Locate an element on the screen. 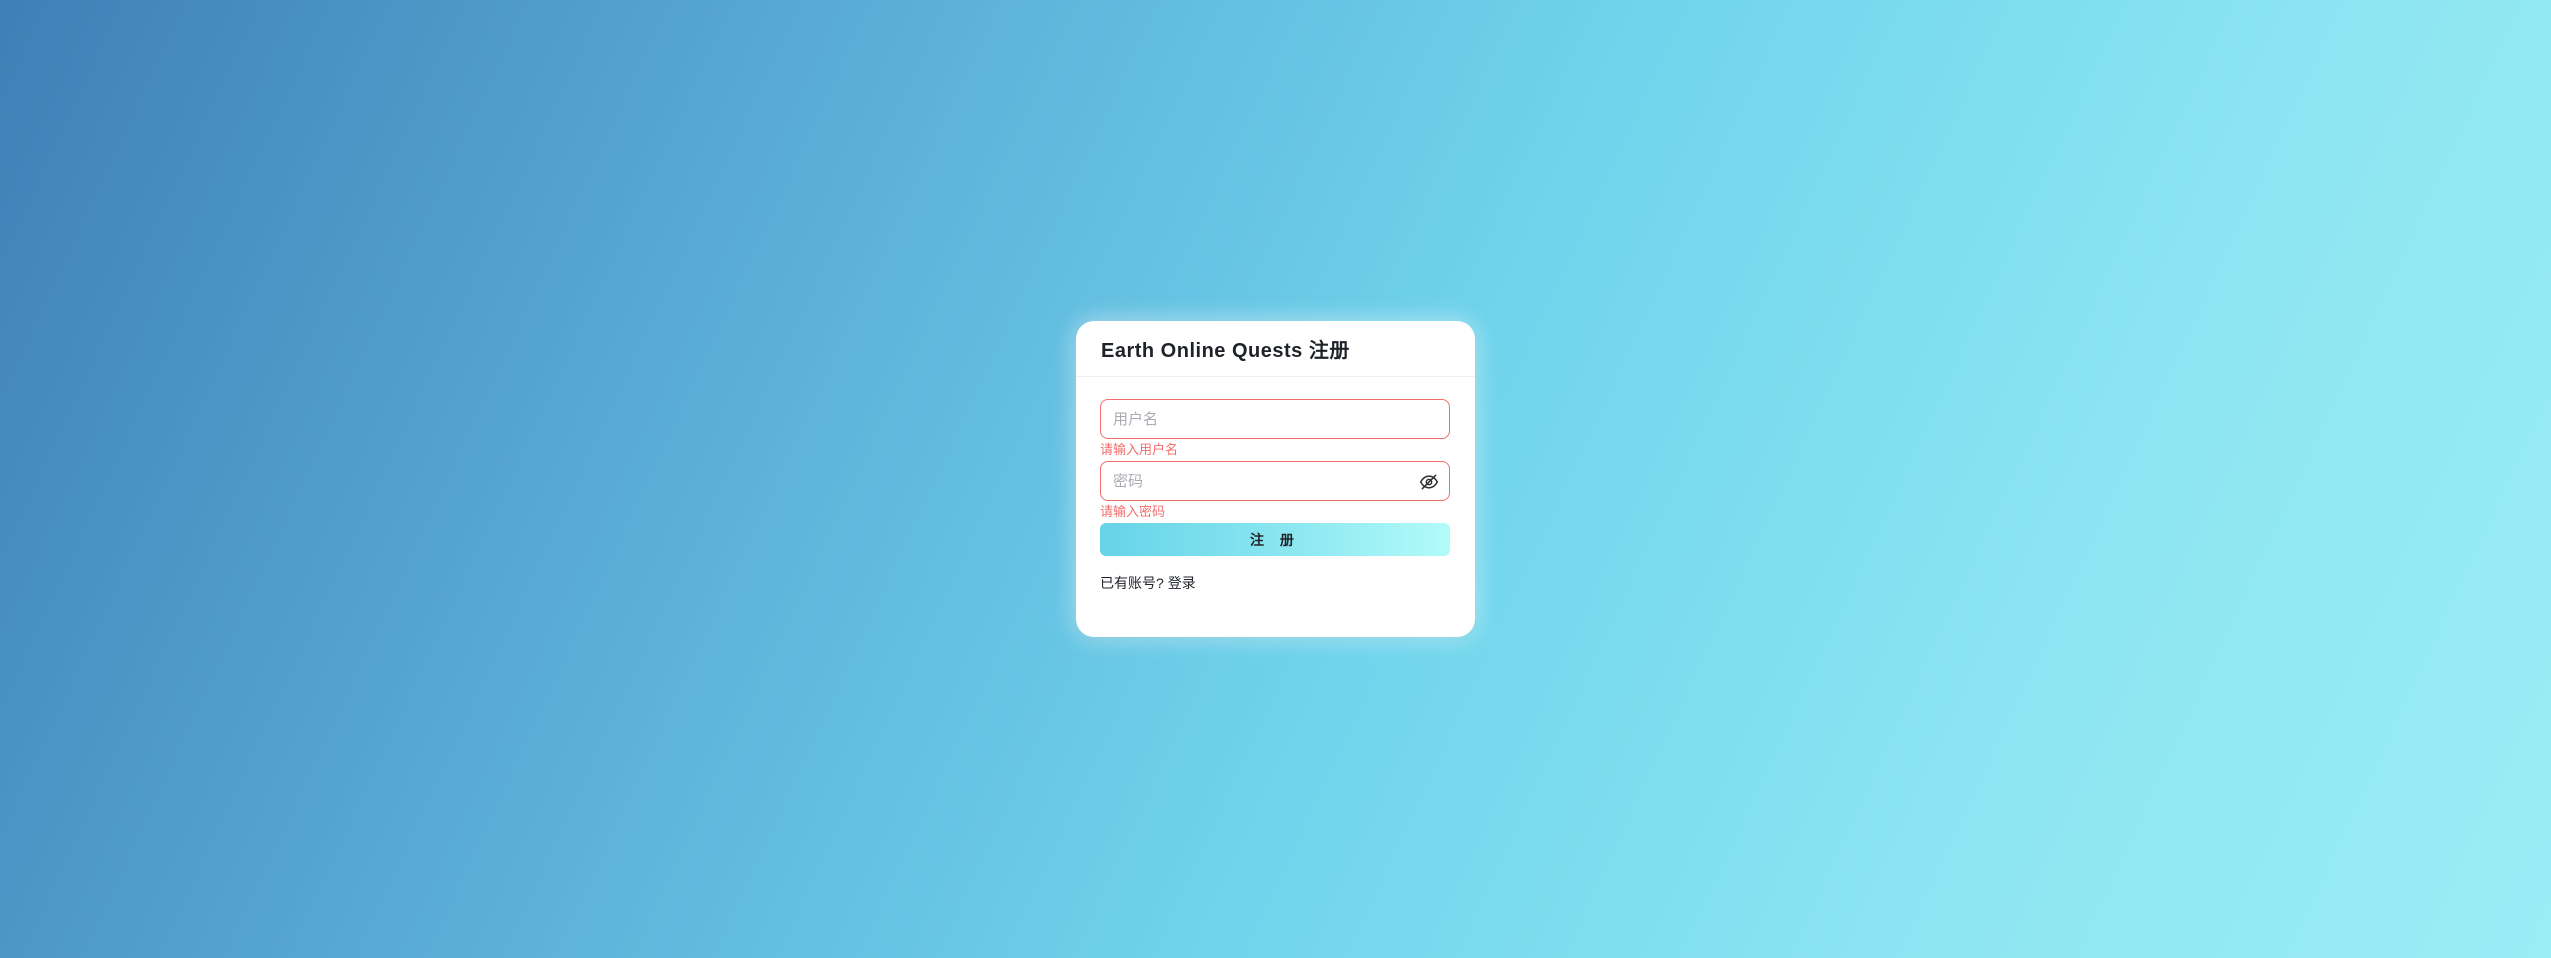 The height and width of the screenshot is (958, 2551). login-link: 登录 is located at coordinates (1182, 583).